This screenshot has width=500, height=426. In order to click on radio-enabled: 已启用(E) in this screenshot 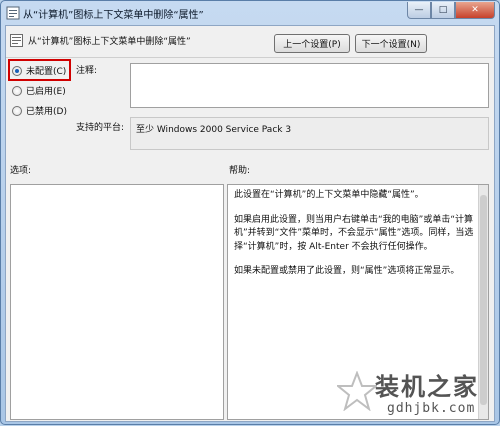, I will do `click(39, 90)`.